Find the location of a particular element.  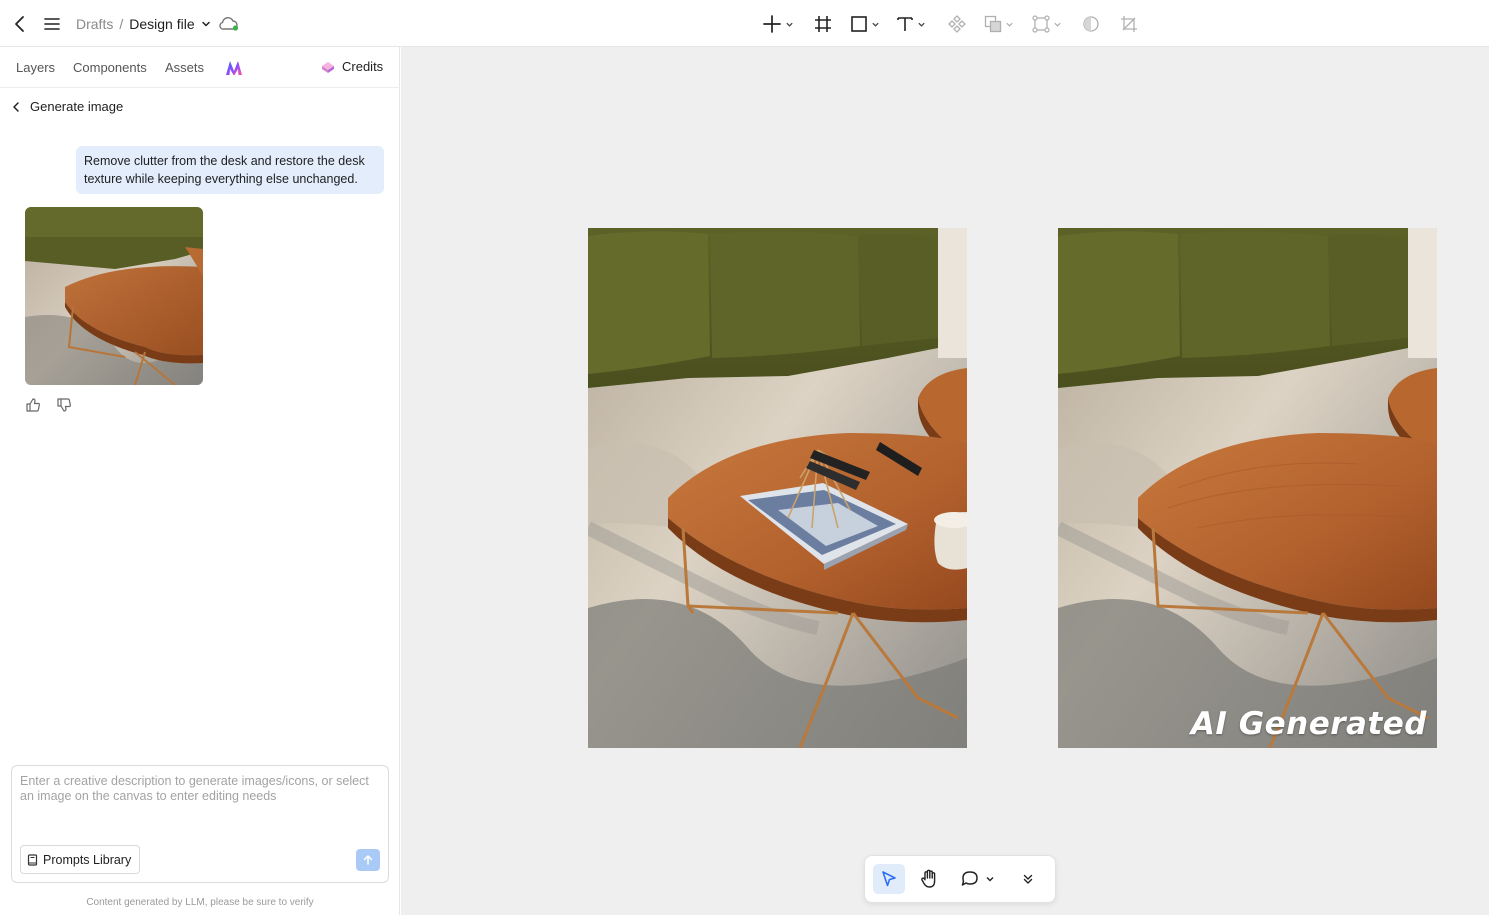

text-icon is located at coordinates (905, 24).